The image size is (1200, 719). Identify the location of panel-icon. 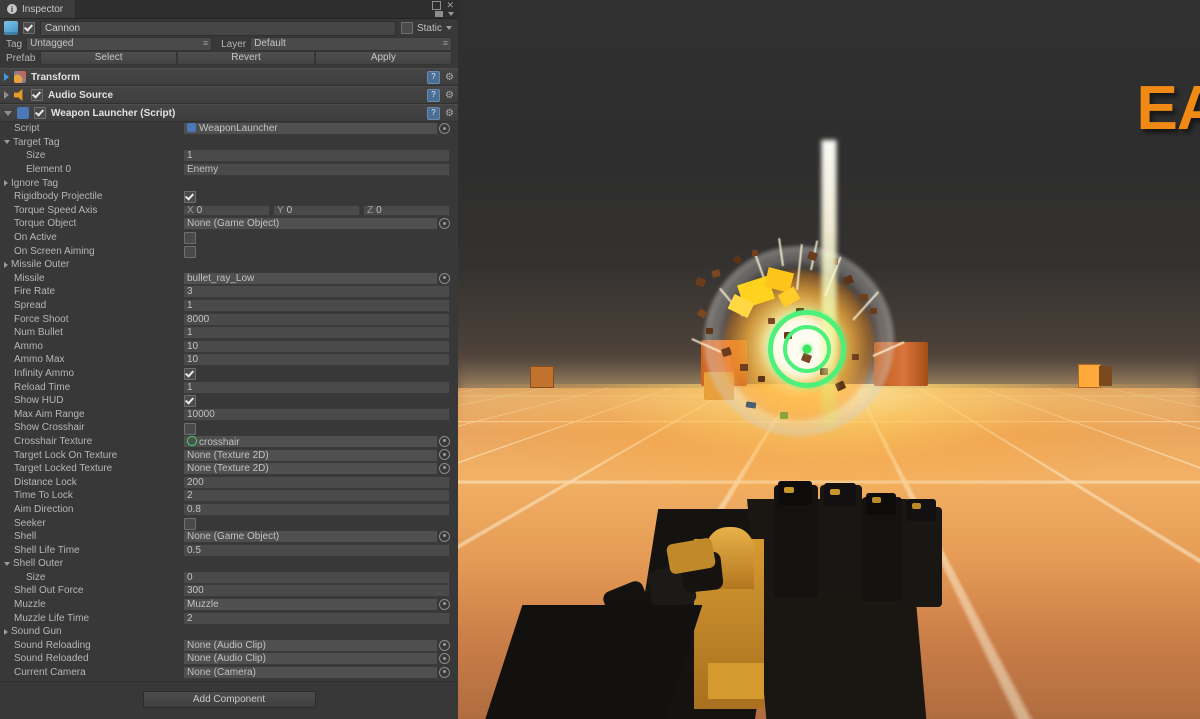
(439, 14).